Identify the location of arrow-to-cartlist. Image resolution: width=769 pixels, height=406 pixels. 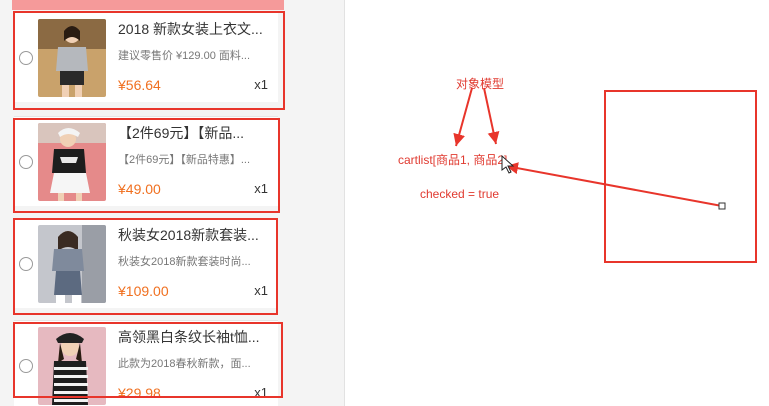
(463, 117).